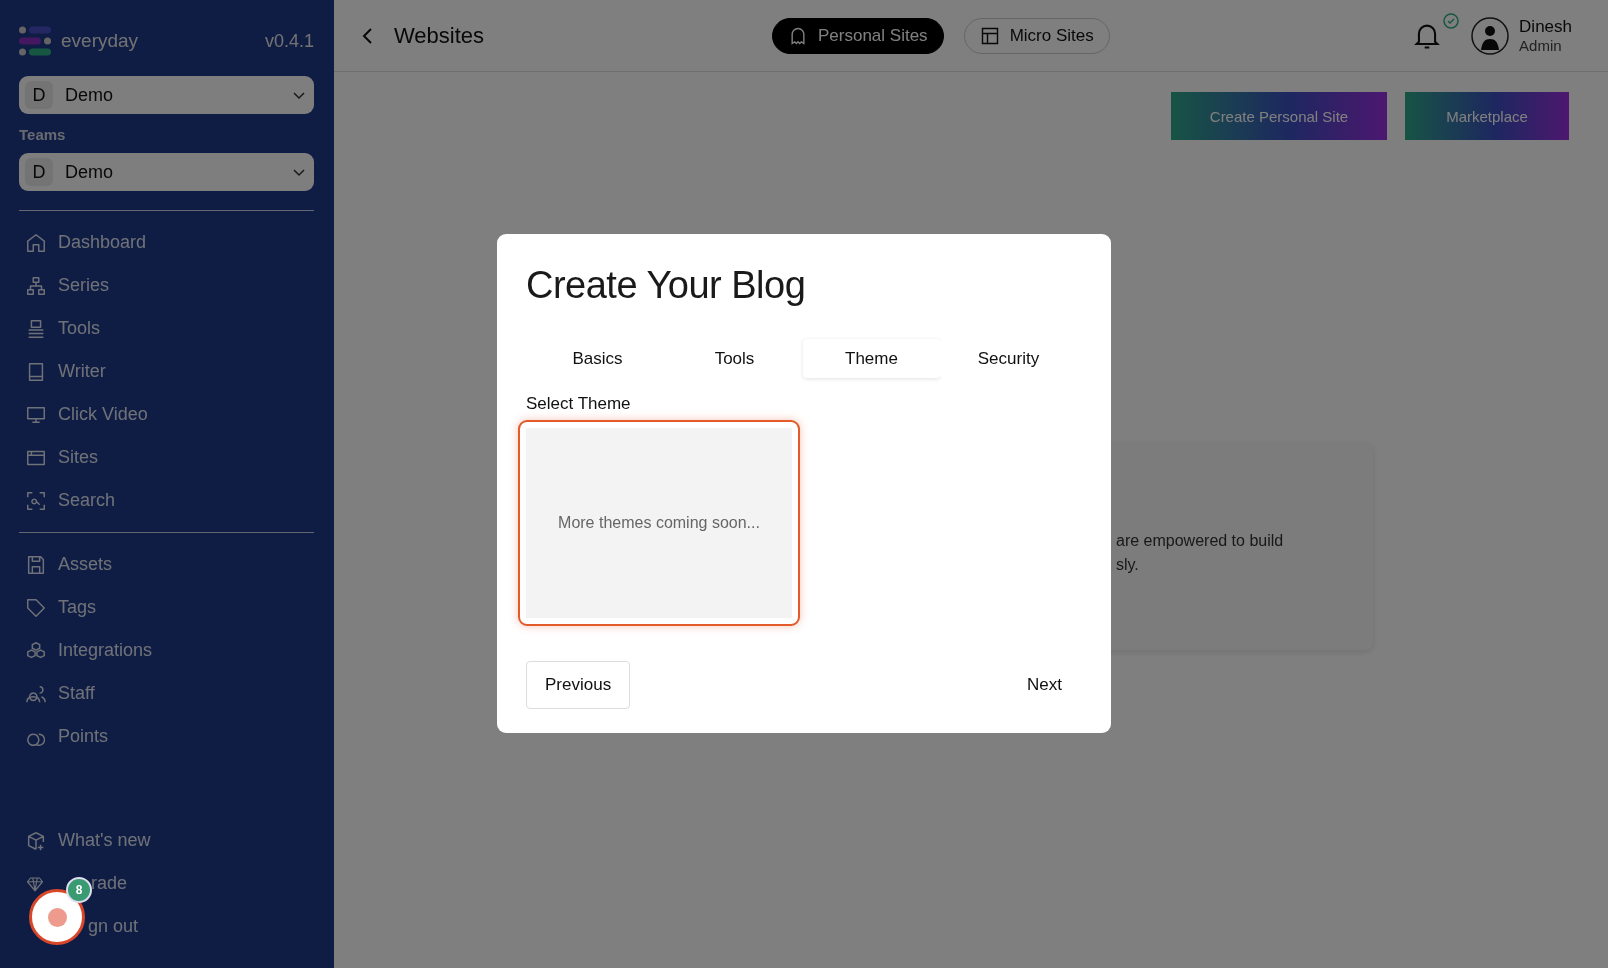  What do you see at coordinates (1451, 20) in the screenshot?
I see `check-icon` at bounding box center [1451, 20].